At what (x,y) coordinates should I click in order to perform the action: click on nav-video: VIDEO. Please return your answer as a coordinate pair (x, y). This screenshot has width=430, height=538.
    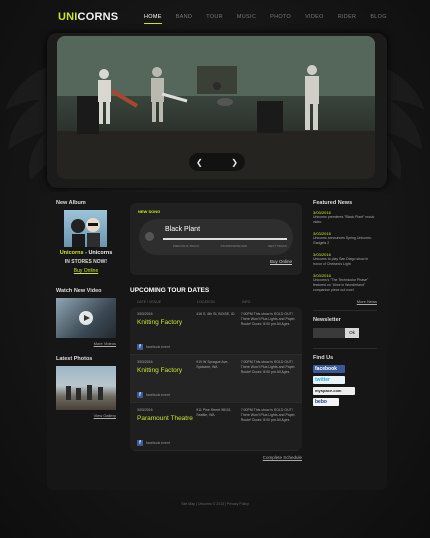
    Looking at the image, I should click on (314, 19).